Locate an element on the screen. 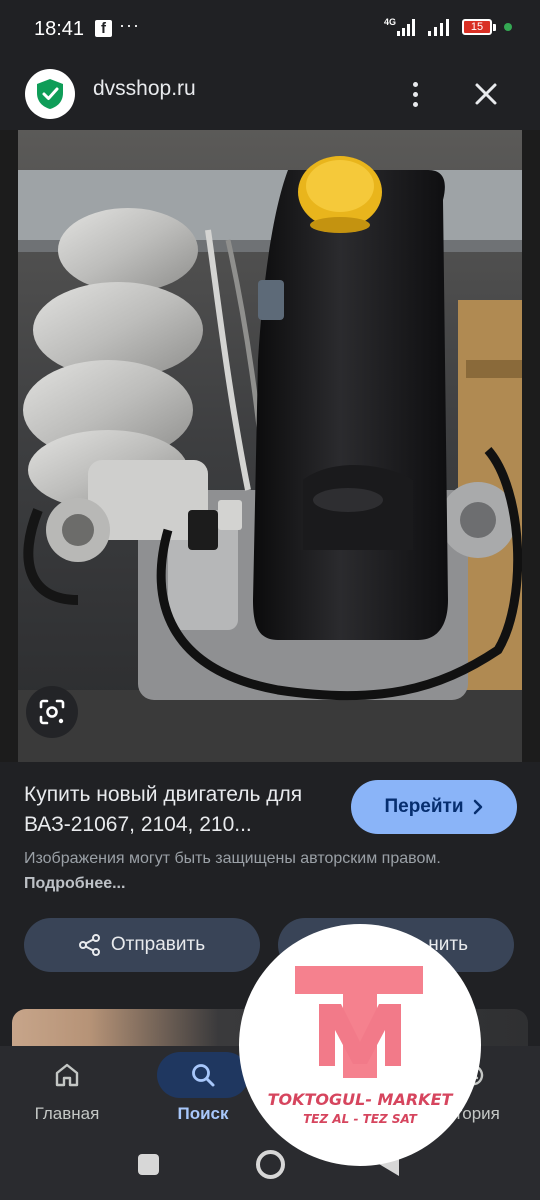  google-lens-button is located at coordinates (52, 712).